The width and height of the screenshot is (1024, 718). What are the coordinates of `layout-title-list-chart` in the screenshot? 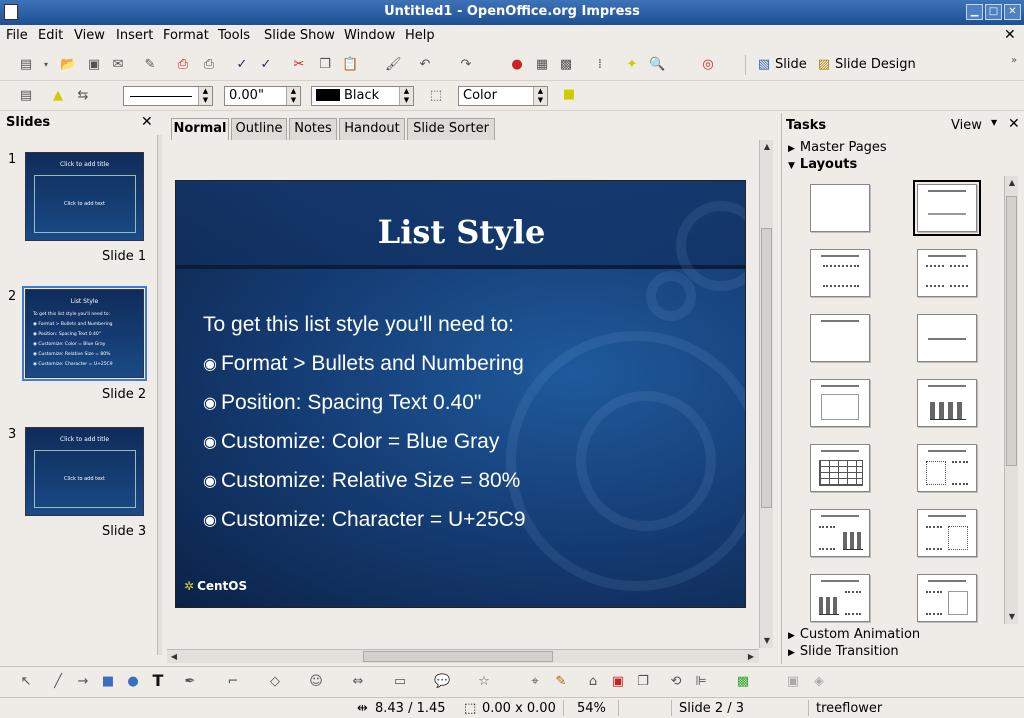 It's located at (840, 533).